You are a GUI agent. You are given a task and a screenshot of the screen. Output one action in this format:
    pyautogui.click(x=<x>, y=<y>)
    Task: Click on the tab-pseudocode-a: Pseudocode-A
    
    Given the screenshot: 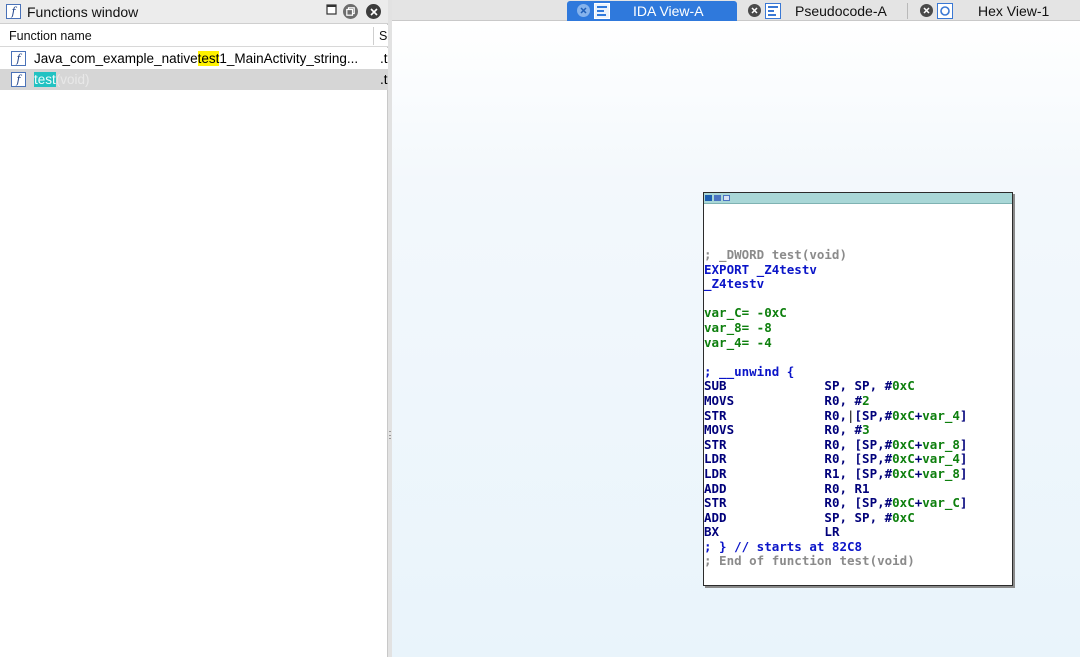 What is the action you would take?
    pyautogui.click(x=823, y=11)
    